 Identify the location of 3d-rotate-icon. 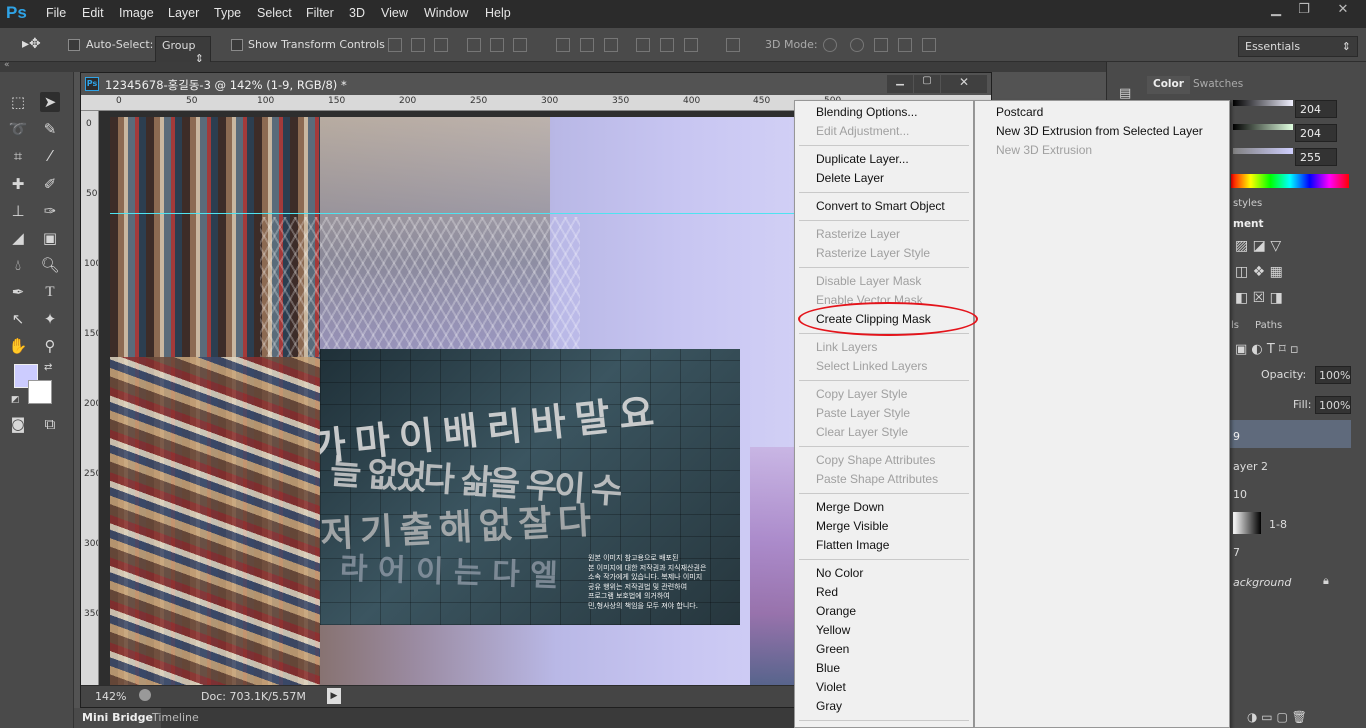
(830, 45).